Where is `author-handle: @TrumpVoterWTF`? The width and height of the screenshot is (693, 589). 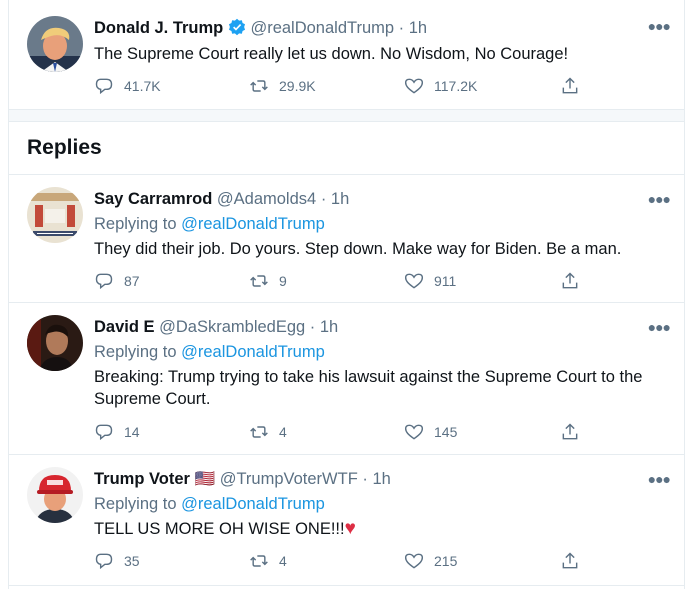
author-handle: @TrumpVoterWTF is located at coordinates (289, 479).